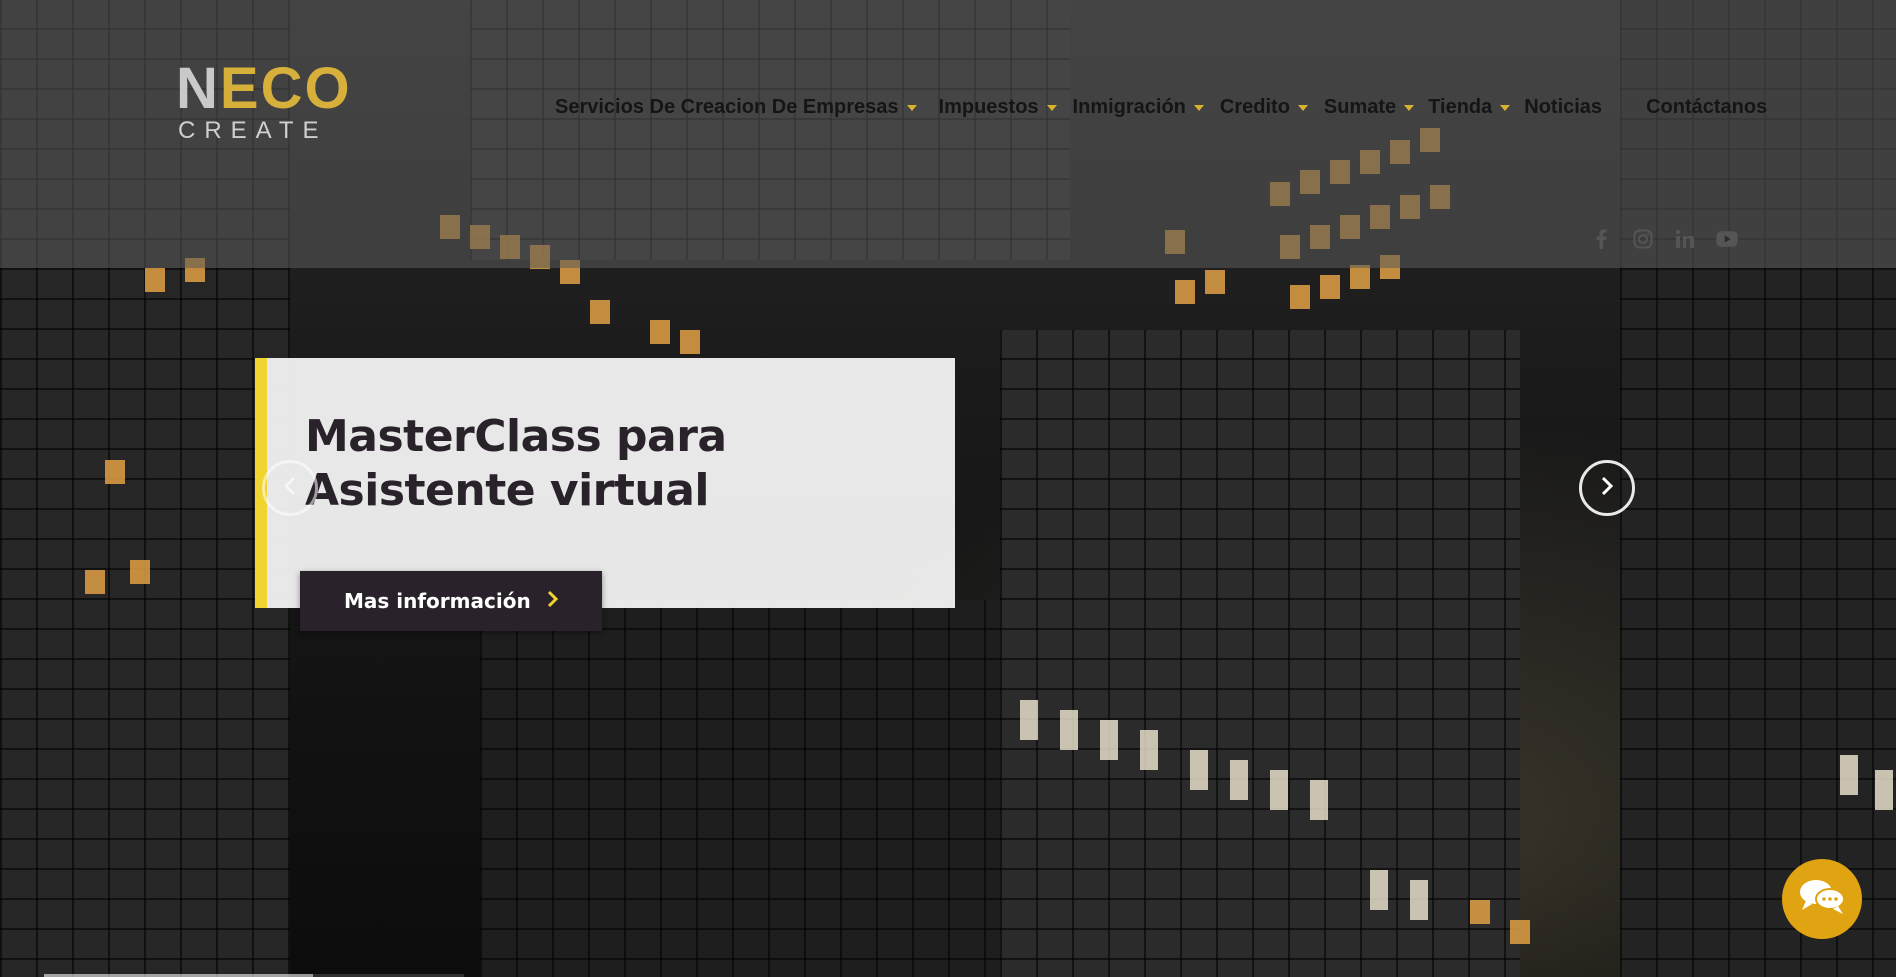 The image size is (1896, 977). What do you see at coordinates (1685, 239) in the screenshot?
I see `linkedin-icon` at bounding box center [1685, 239].